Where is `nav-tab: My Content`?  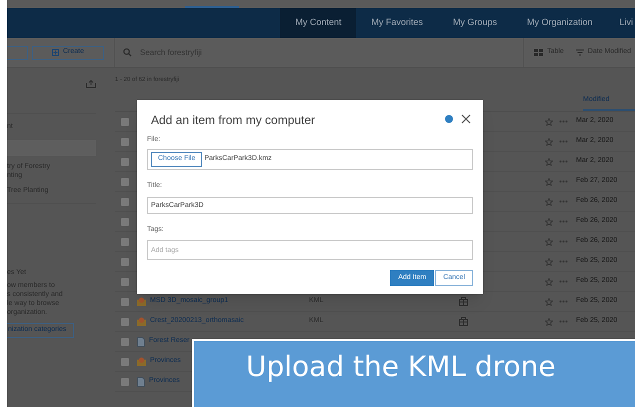
nav-tab: My Content is located at coordinates (318, 23).